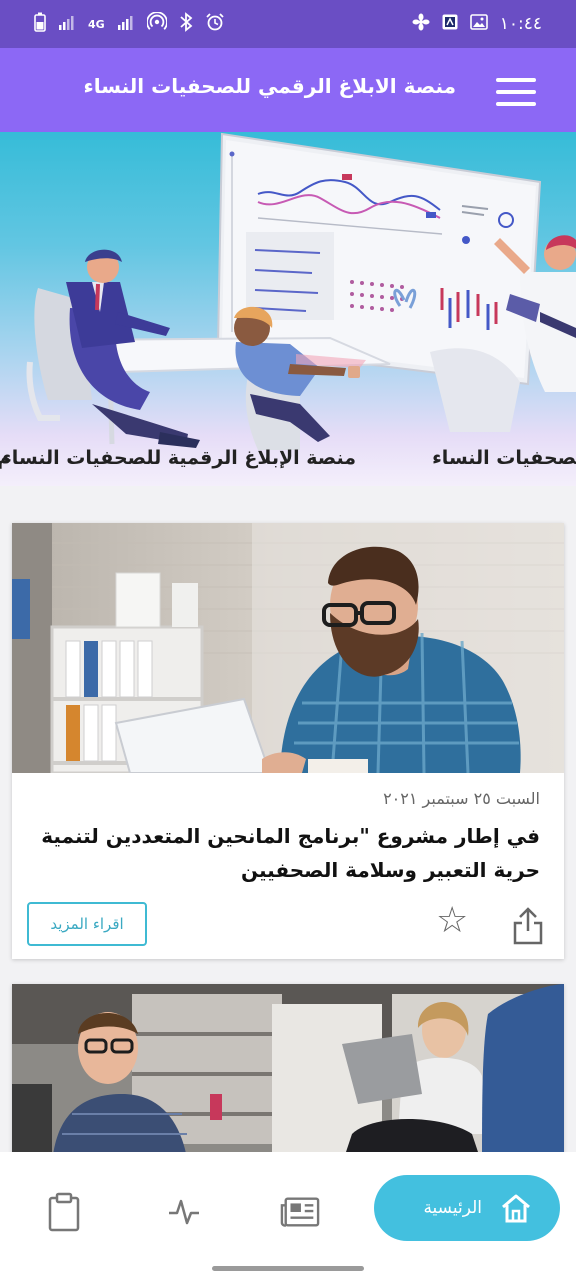 The image size is (576, 1280). I want to click on fan-icon, so click(421, 24).